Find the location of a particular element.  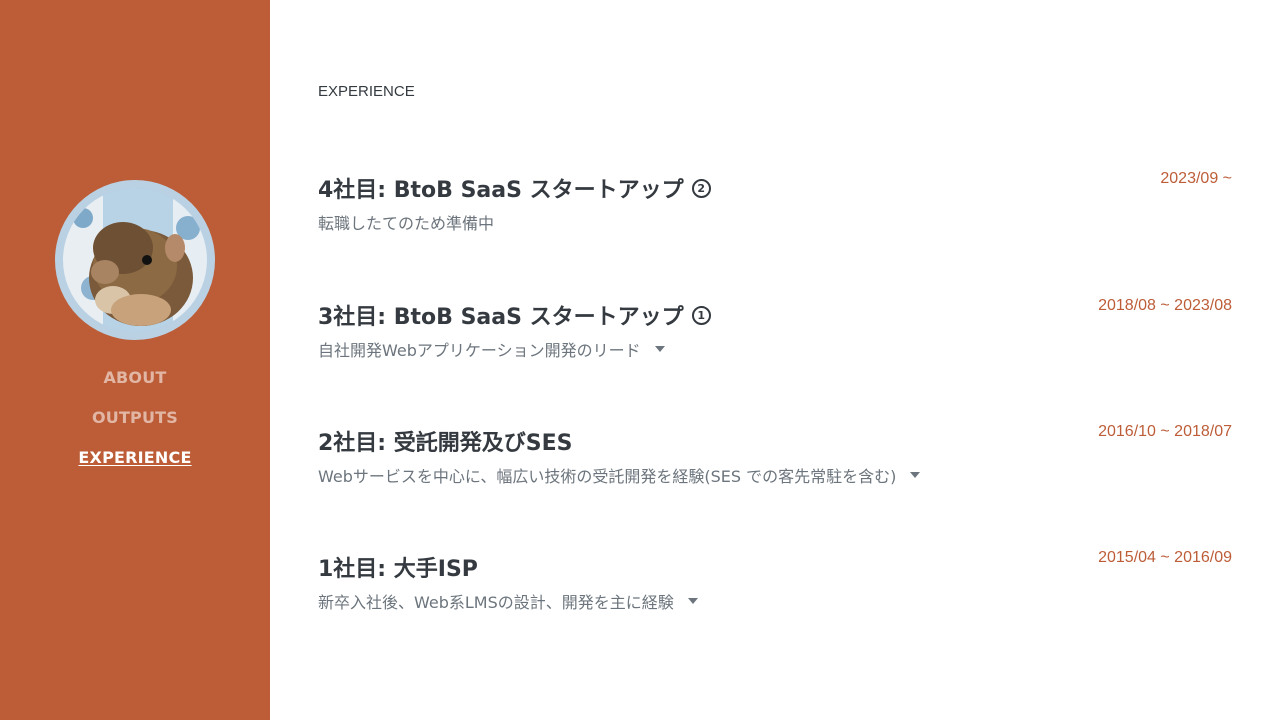

job-title-text: 4社目: BtoB SaaS スタートアップ is located at coordinates (501, 190).